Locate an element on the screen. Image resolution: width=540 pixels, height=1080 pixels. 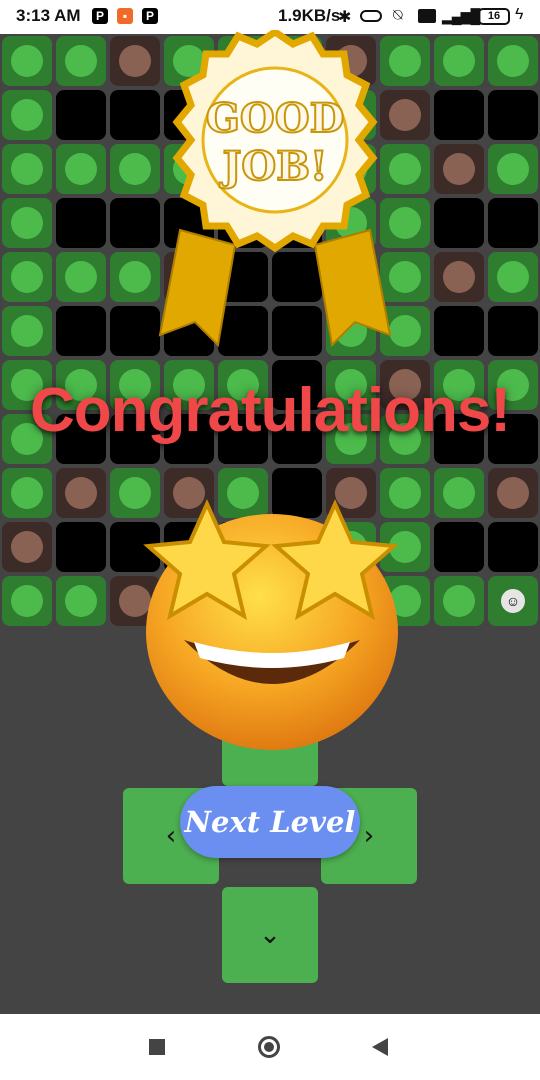
badge-word-job: JOB! is located at coordinates (273, 166).